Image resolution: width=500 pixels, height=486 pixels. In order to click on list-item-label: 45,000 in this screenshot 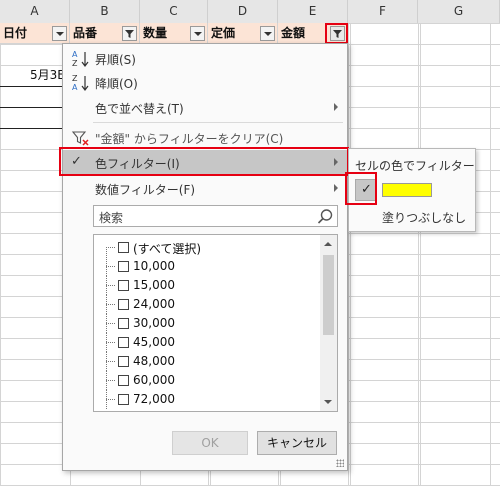, I will do `click(154, 342)`.